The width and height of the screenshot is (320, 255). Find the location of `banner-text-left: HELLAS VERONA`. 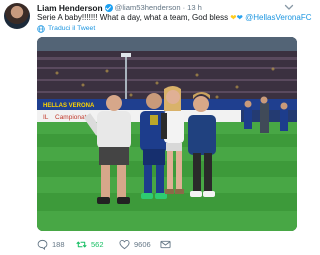

banner-text-left: HELLAS VERONA is located at coordinates (69, 106).